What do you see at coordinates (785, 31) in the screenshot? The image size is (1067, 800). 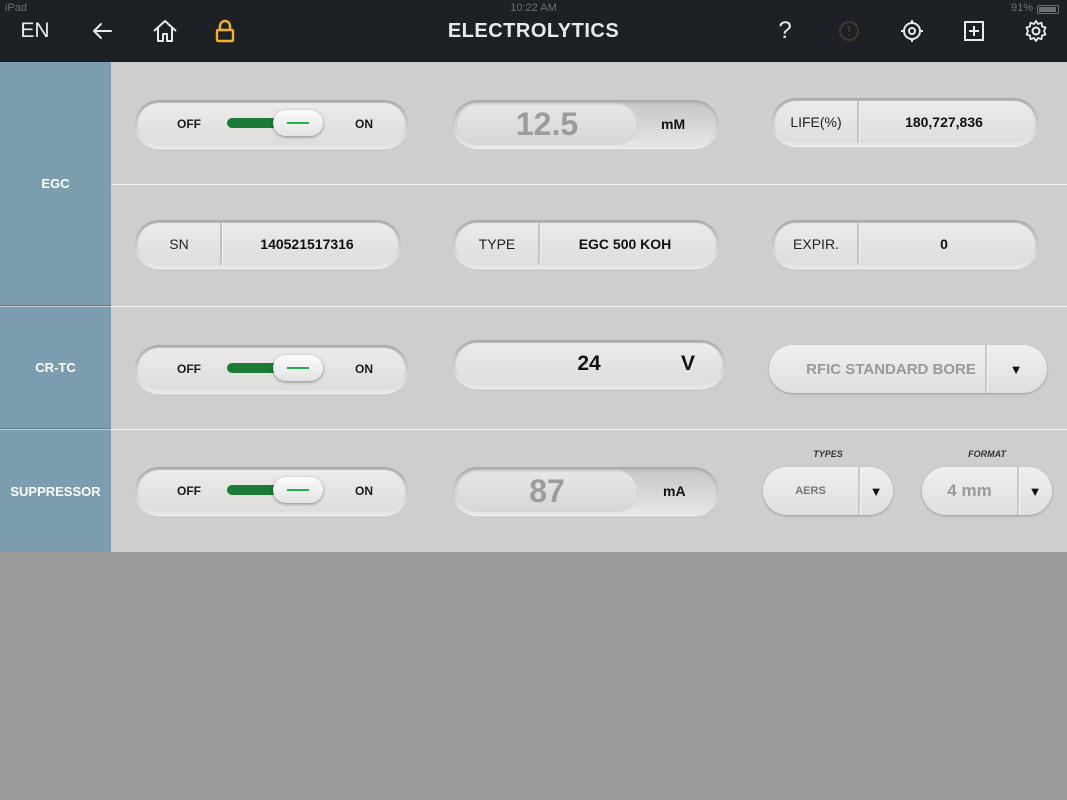 I see `help-icon: ?` at bounding box center [785, 31].